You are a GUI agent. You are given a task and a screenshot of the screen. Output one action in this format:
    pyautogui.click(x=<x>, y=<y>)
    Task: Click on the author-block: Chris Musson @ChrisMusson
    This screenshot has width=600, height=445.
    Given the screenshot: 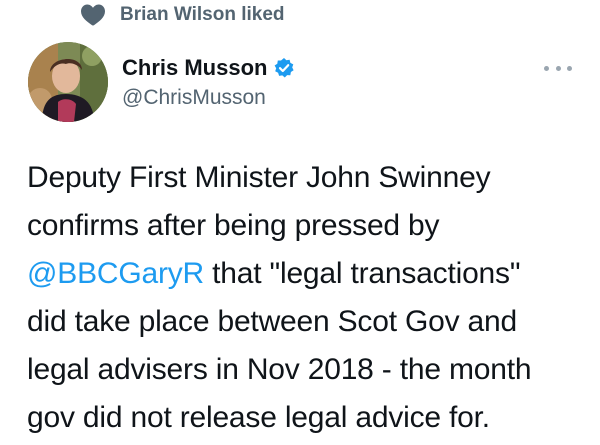 What is the action you would take?
    pyautogui.click(x=208, y=82)
    